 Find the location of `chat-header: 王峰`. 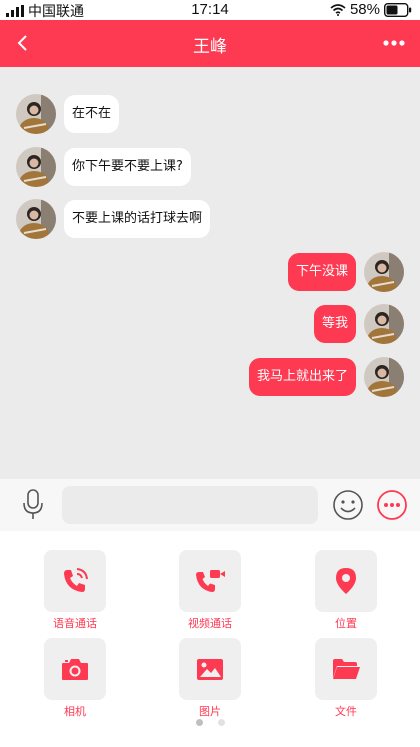

chat-header: 王峰 is located at coordinates (210, 43).